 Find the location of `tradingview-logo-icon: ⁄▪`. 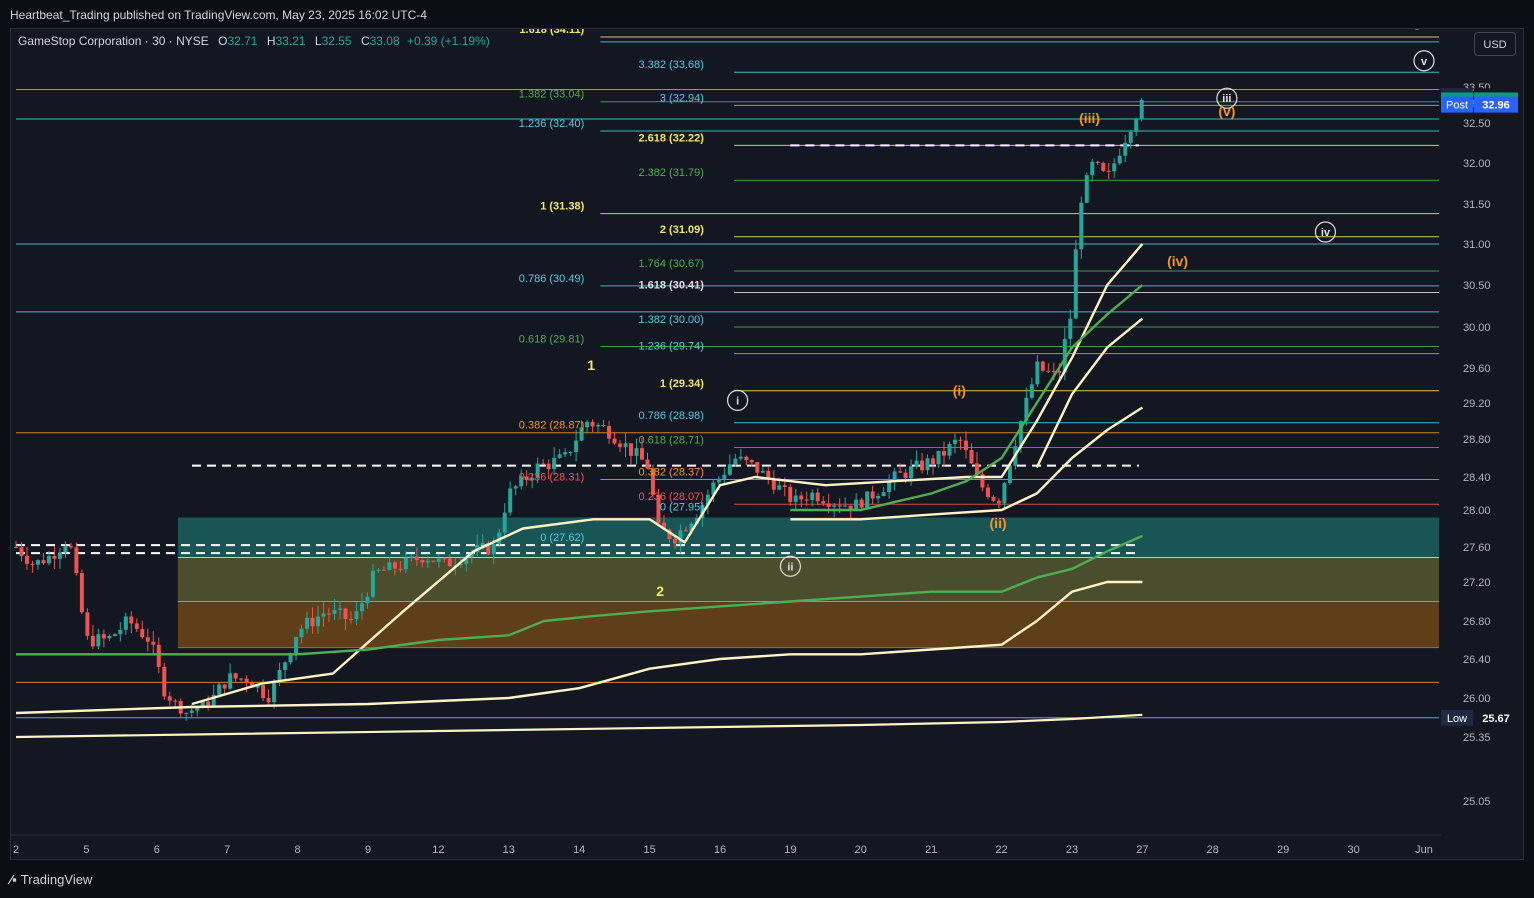

tradingview-logo-icon: ⁄▪ is located at coordinates (13, 879).